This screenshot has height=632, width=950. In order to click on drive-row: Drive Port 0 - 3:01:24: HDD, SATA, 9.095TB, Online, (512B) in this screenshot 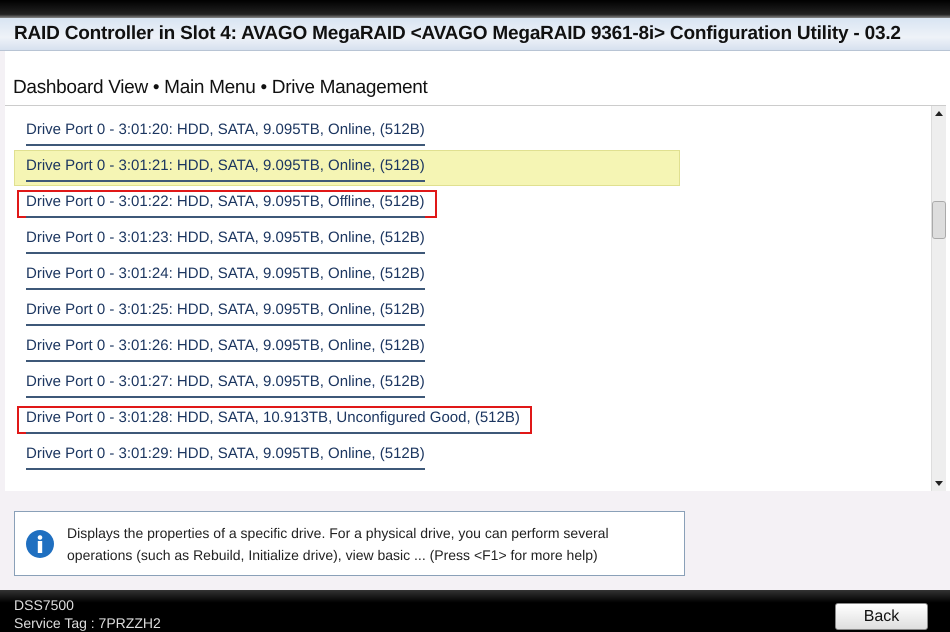, I will do `click(347, 276)`.